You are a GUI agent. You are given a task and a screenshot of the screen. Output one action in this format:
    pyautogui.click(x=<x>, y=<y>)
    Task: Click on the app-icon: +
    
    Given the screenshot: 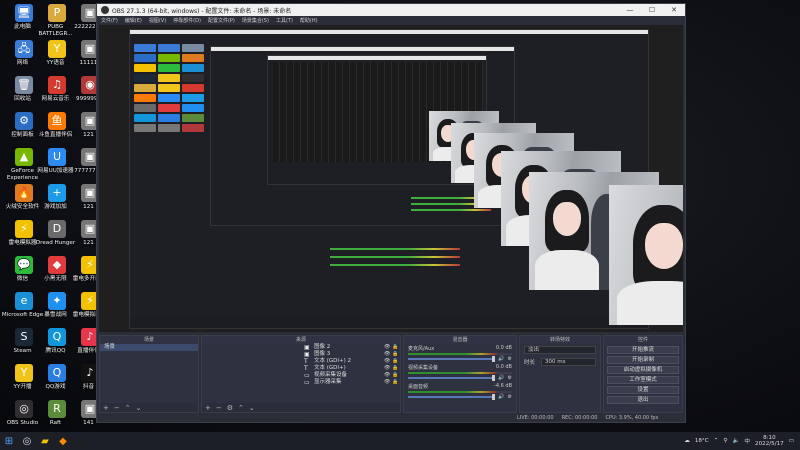 What is the action you would take?
    pyautogui.click(x=57, y=193)
    